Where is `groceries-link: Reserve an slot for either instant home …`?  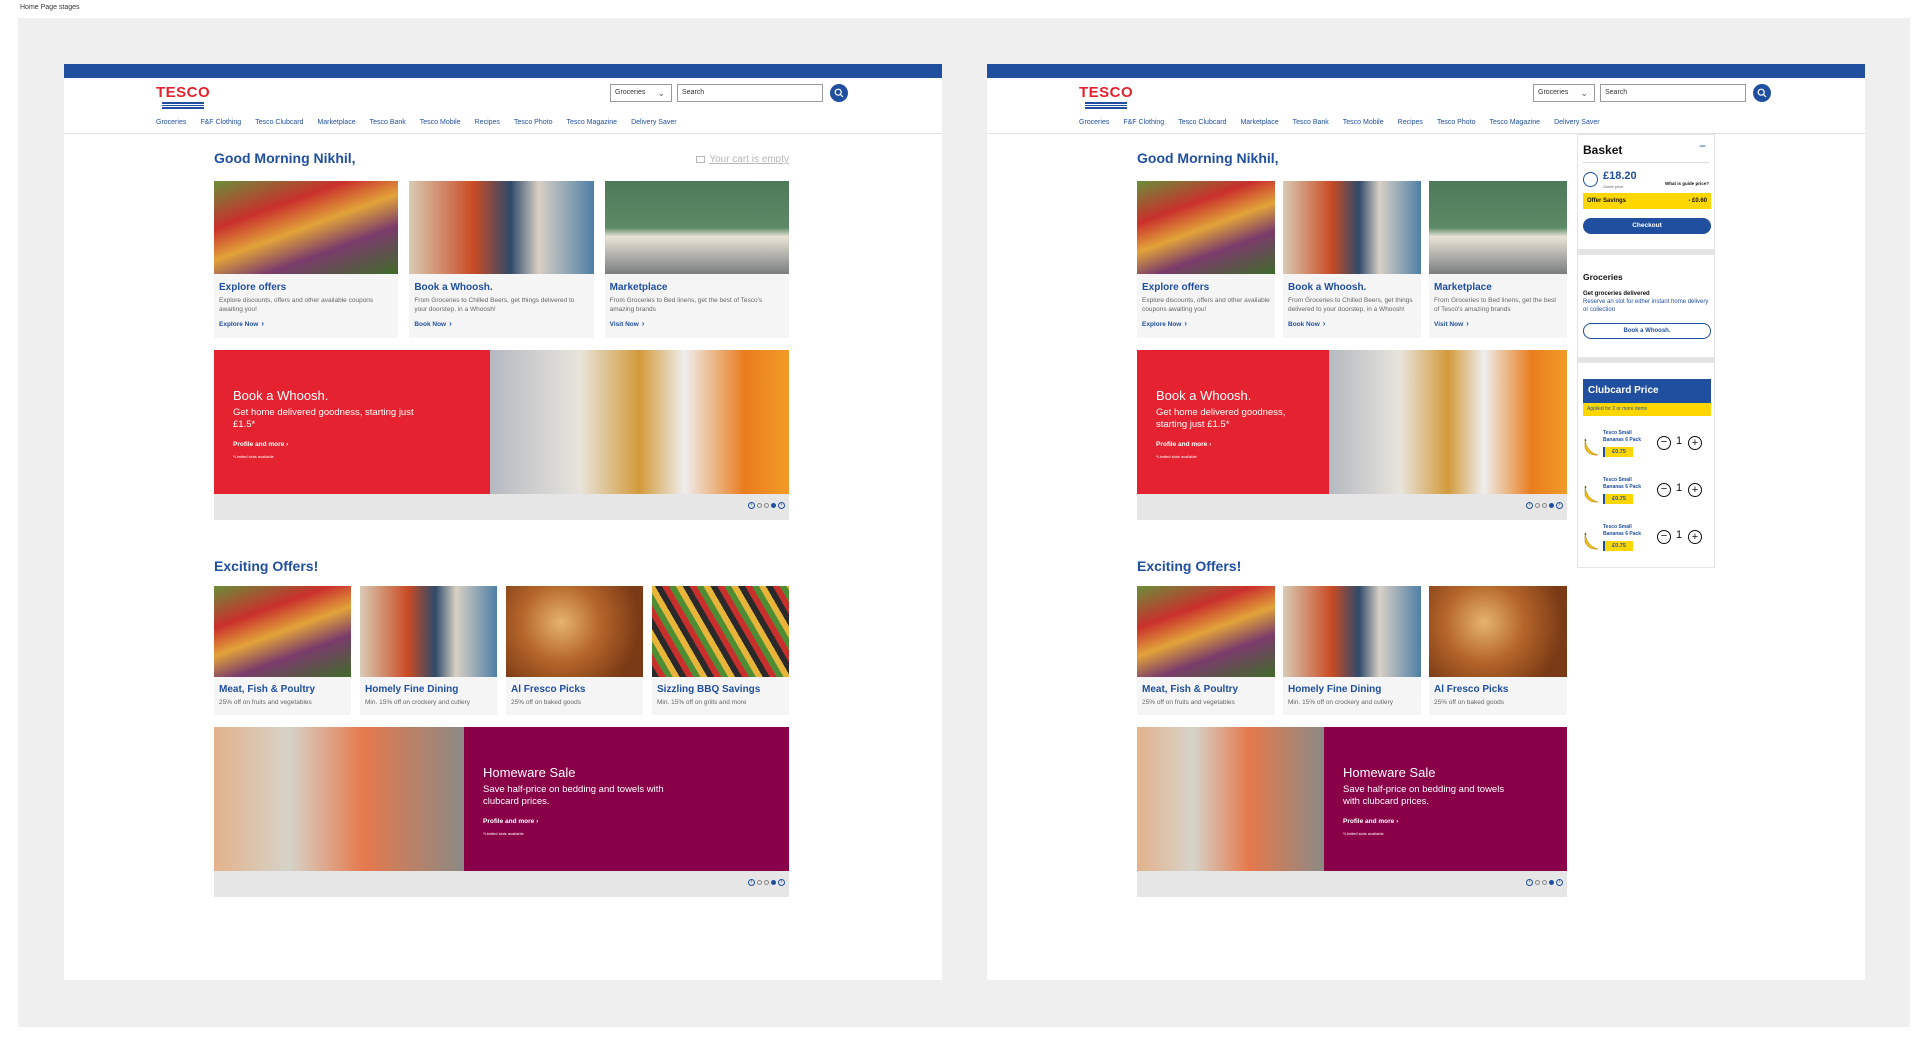
groceries-link: Reserve an slot for either instant home … is located at coordinates (1647, 306).